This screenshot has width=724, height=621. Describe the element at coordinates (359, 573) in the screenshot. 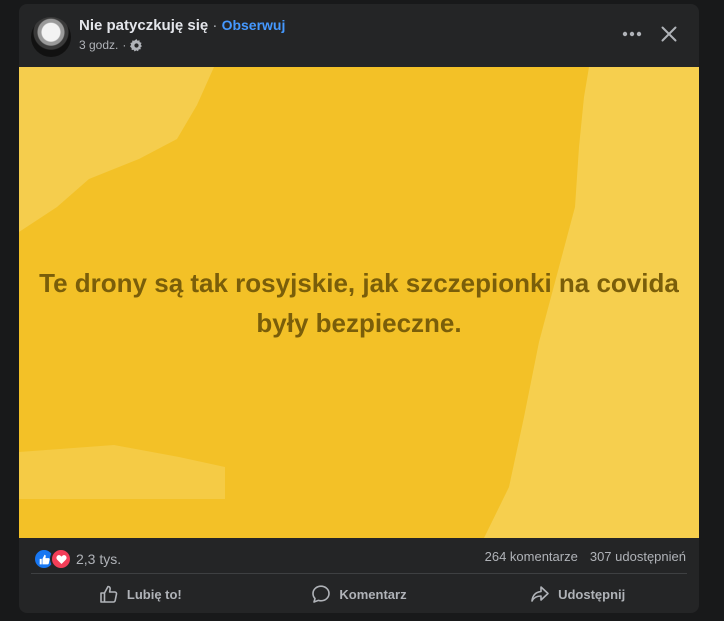

I see `actions-divider` at that location.